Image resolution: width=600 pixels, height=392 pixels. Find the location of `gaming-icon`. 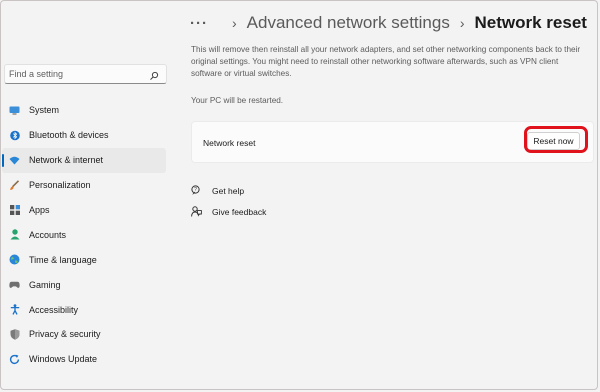

gaming-icon is located at coordinates (14, 284).